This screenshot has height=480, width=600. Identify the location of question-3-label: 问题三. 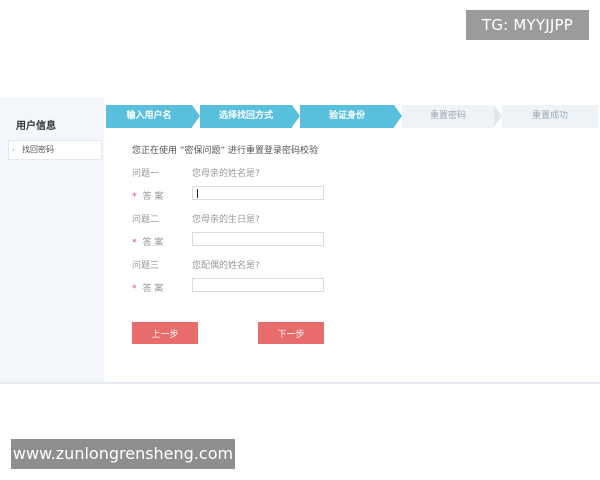
(146, 266).